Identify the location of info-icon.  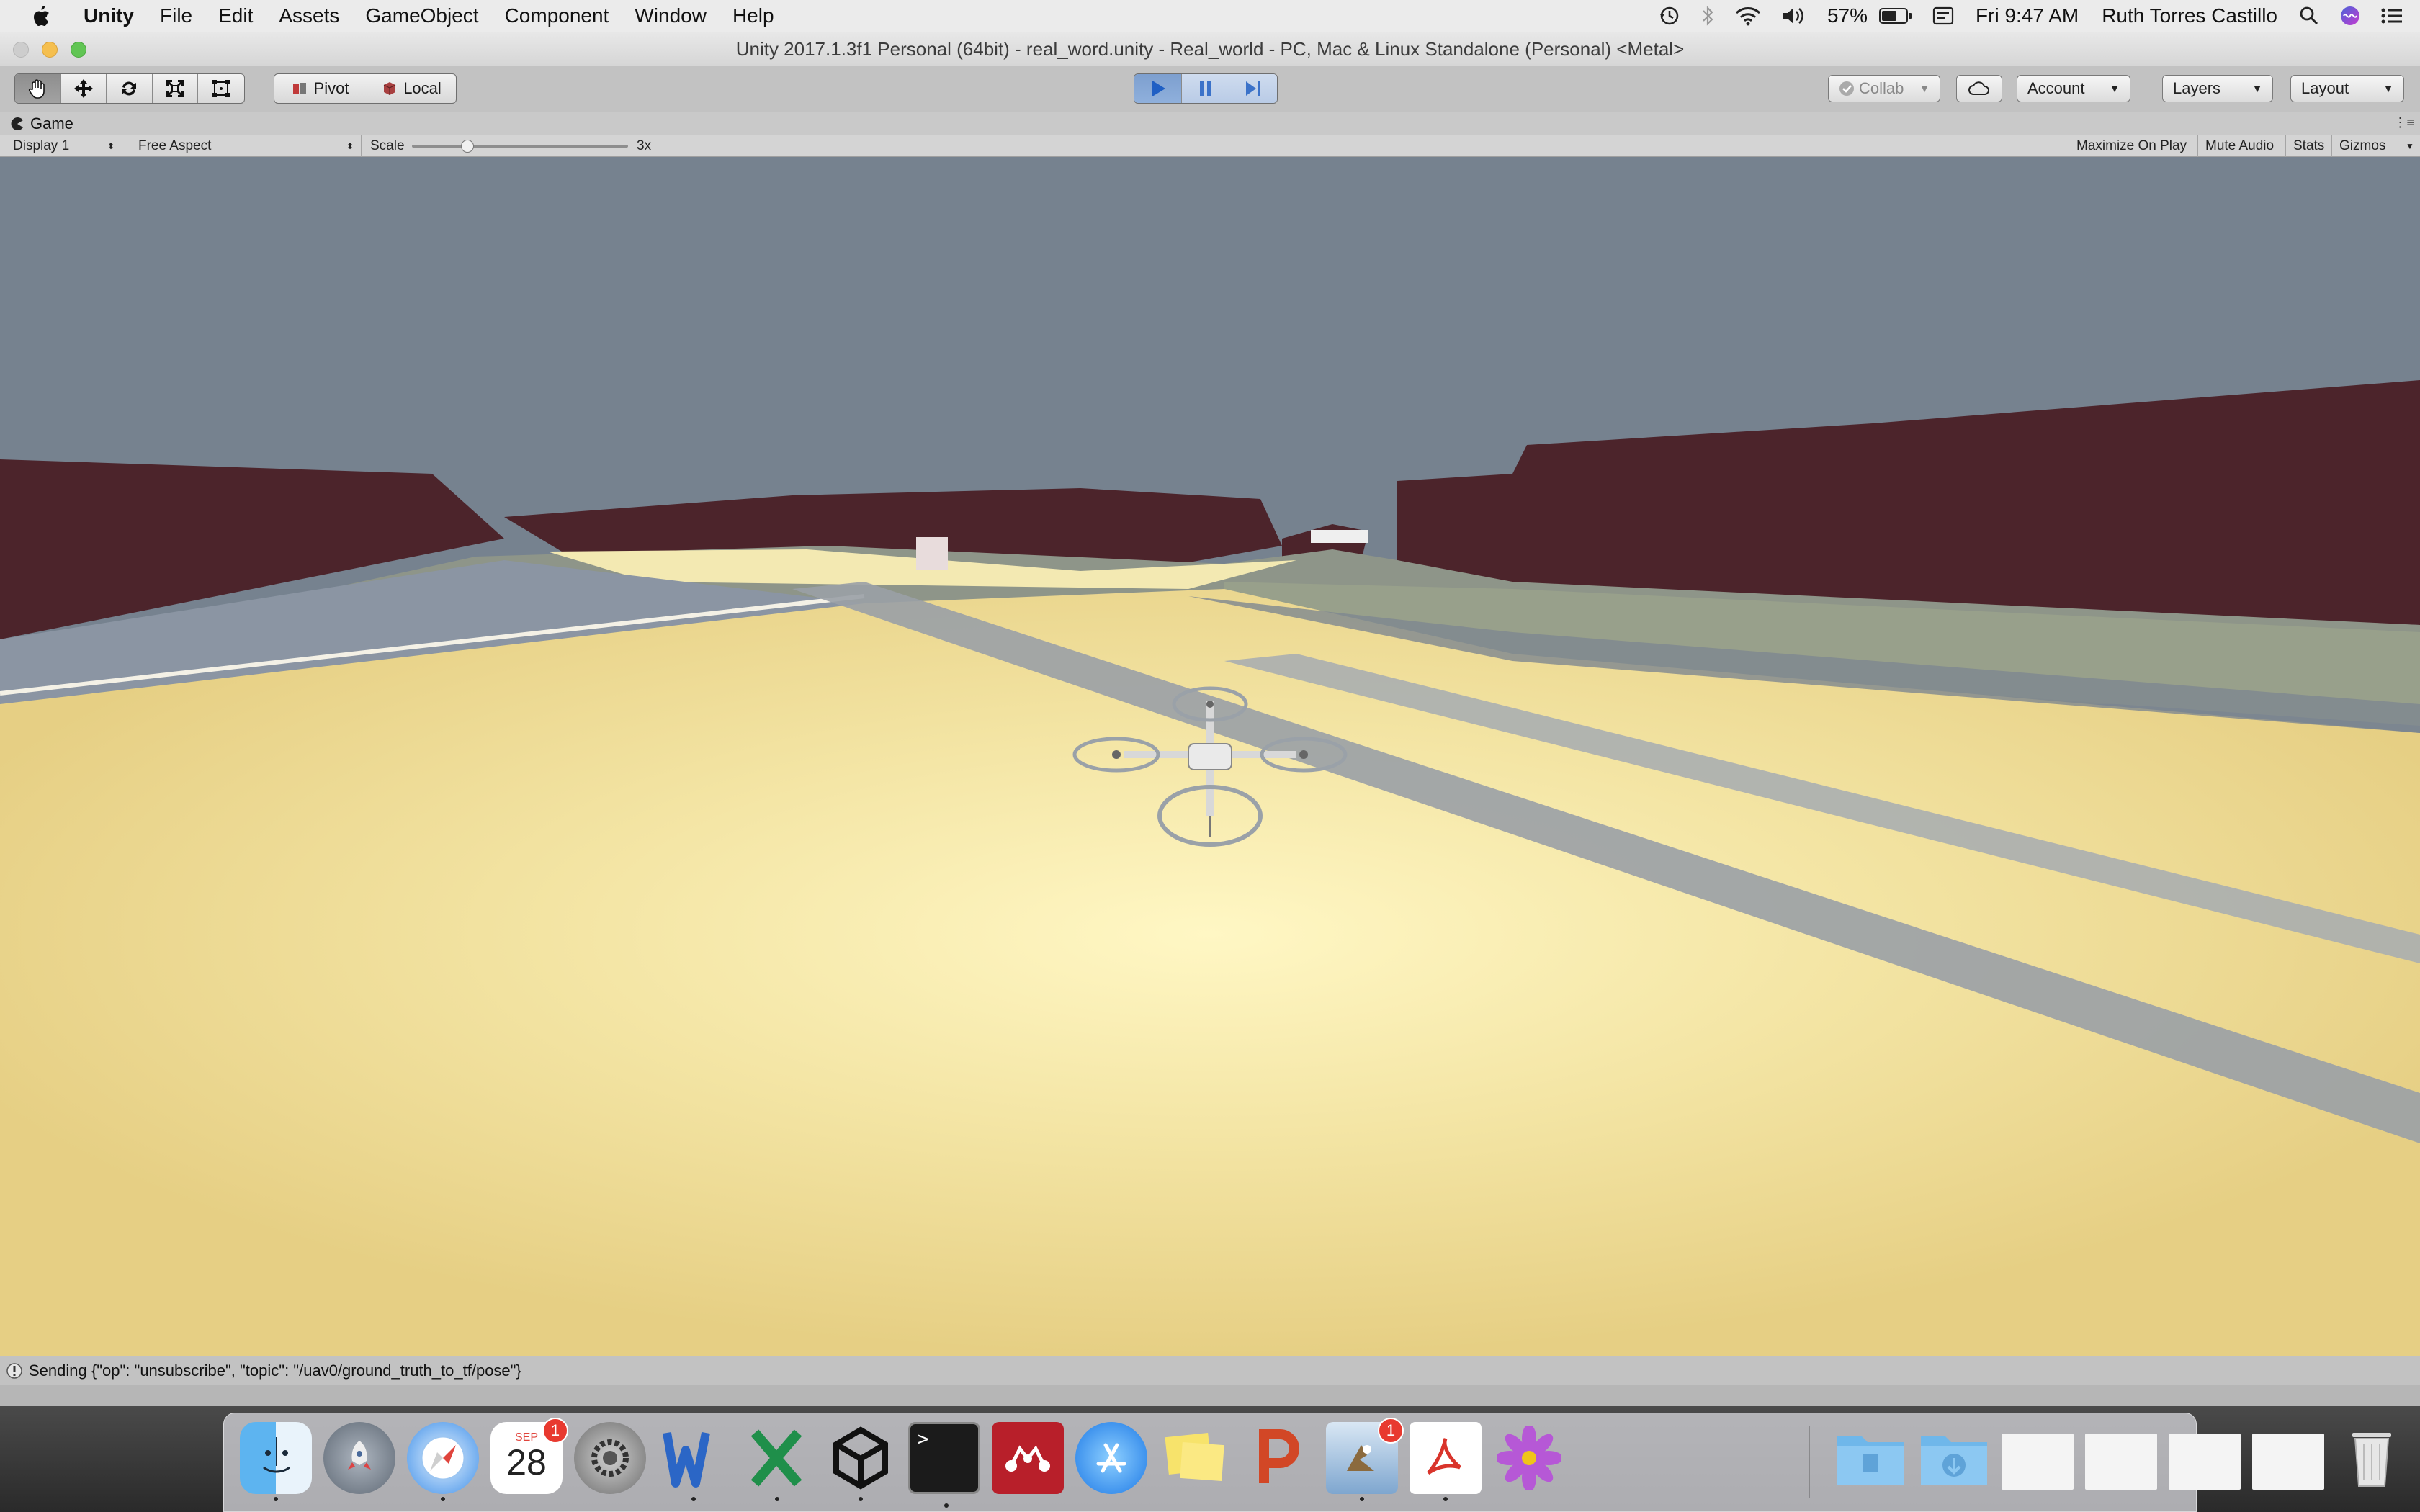
(14, 1371).